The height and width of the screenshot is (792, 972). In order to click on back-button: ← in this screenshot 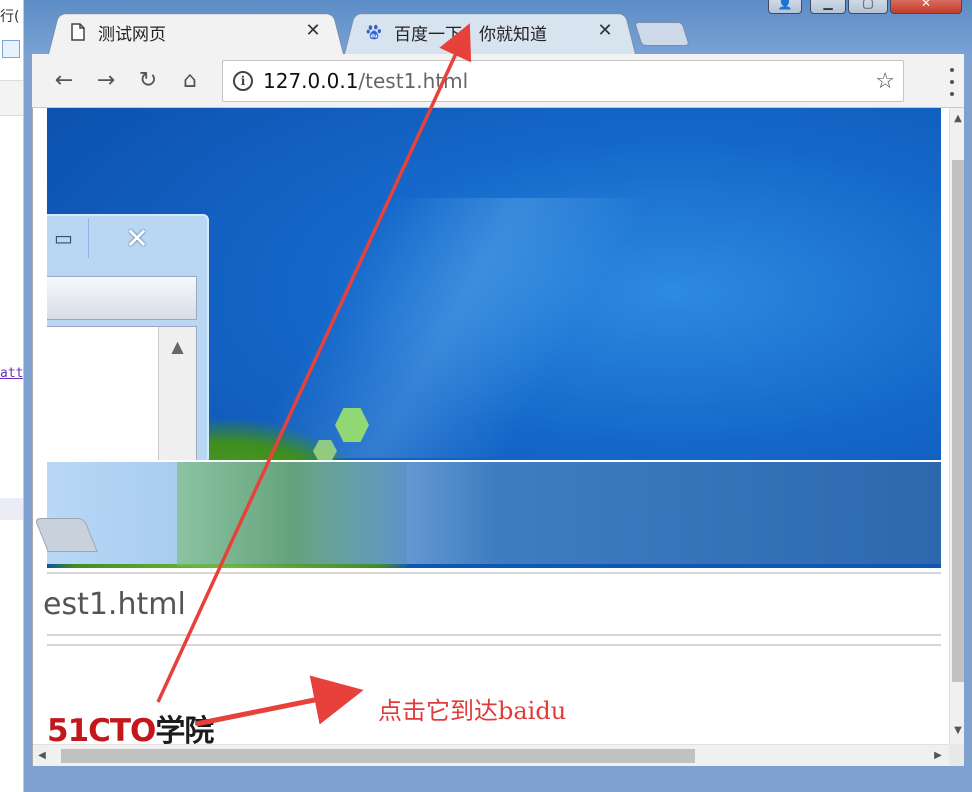, I will do `click(64, 80)`.